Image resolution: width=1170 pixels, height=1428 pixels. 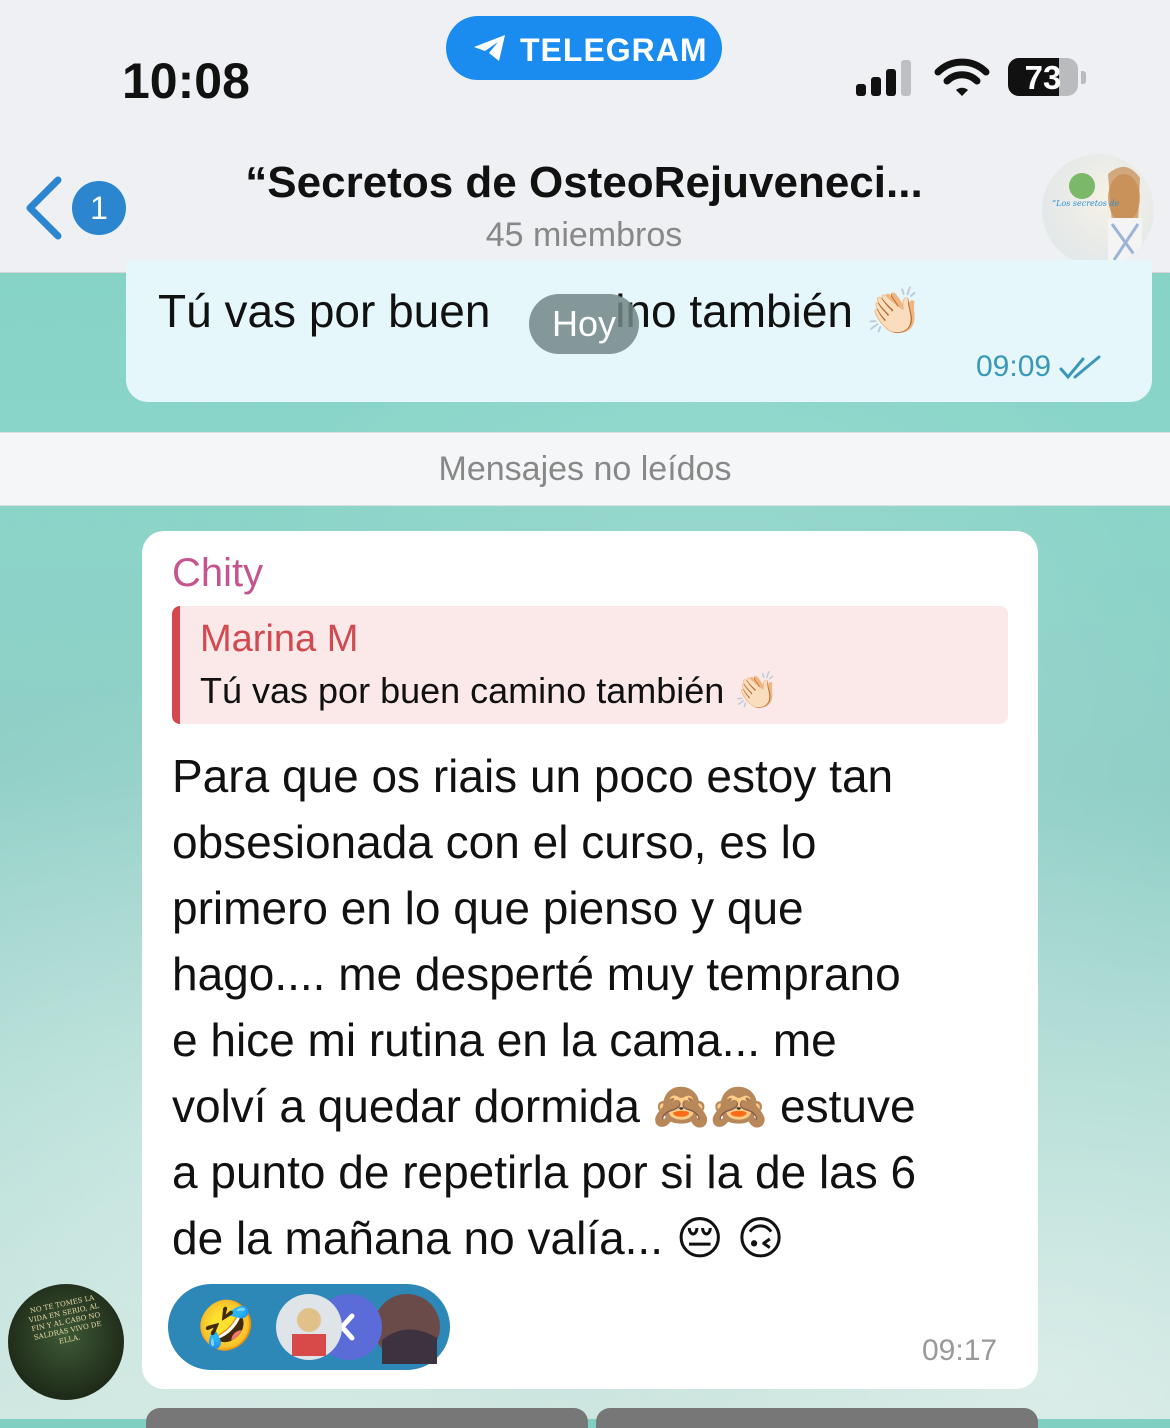 I want to click on back-chevron-icon, so click(x=44, y=208).